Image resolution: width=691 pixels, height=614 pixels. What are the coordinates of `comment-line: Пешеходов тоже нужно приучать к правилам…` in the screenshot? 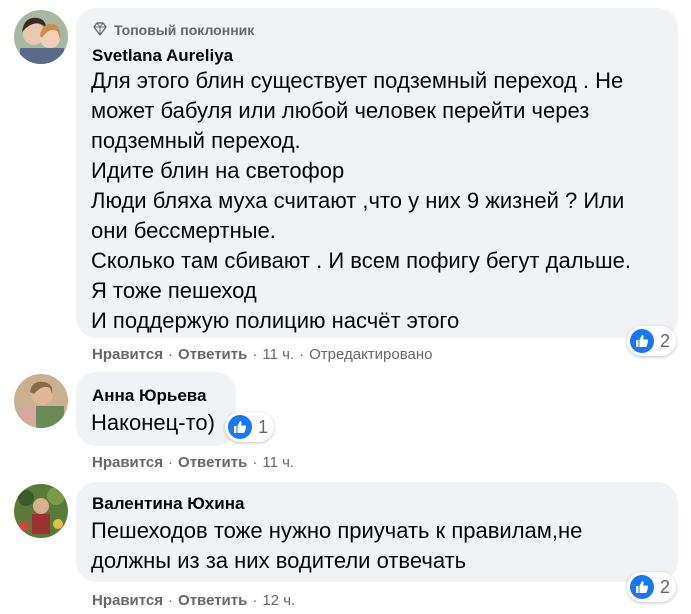 It's located at (337, 530).